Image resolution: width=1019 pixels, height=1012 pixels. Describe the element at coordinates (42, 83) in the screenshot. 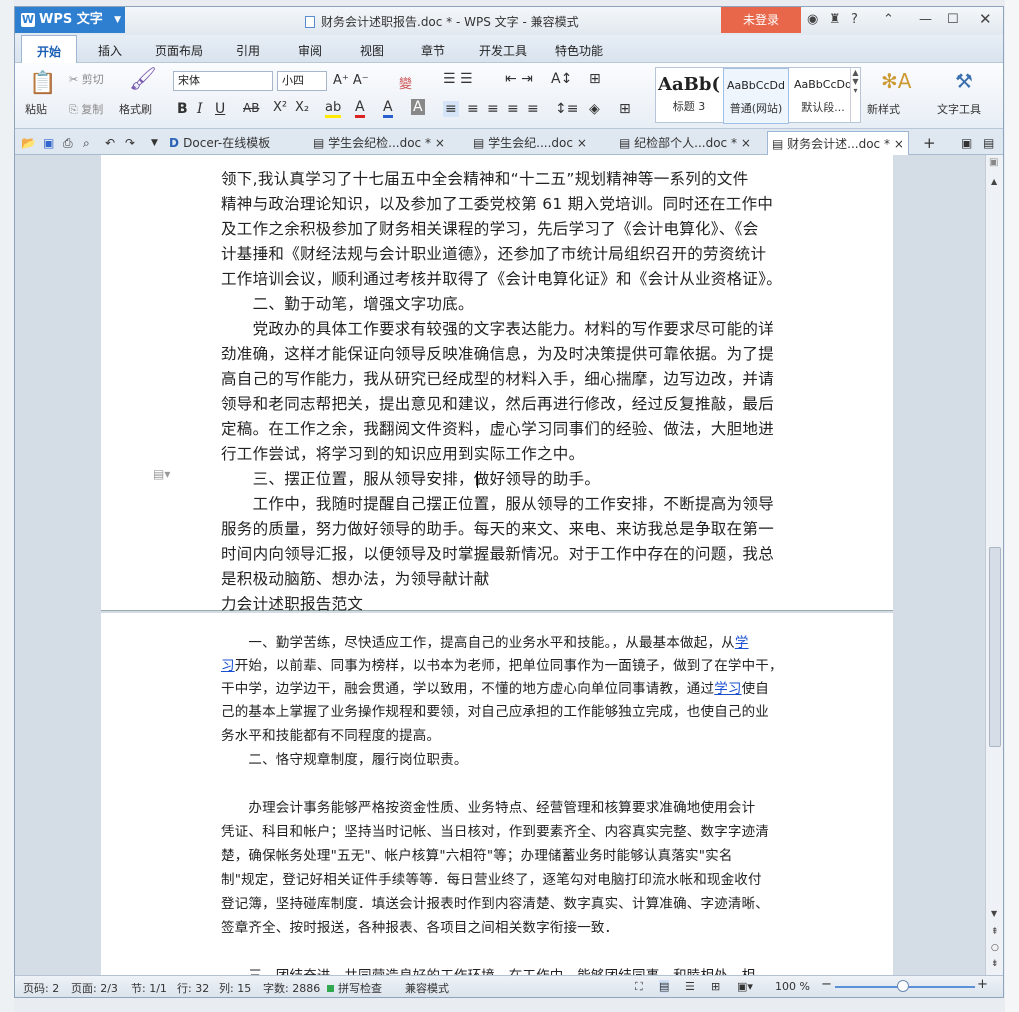

I see `paste-icon: 📋` at that location.